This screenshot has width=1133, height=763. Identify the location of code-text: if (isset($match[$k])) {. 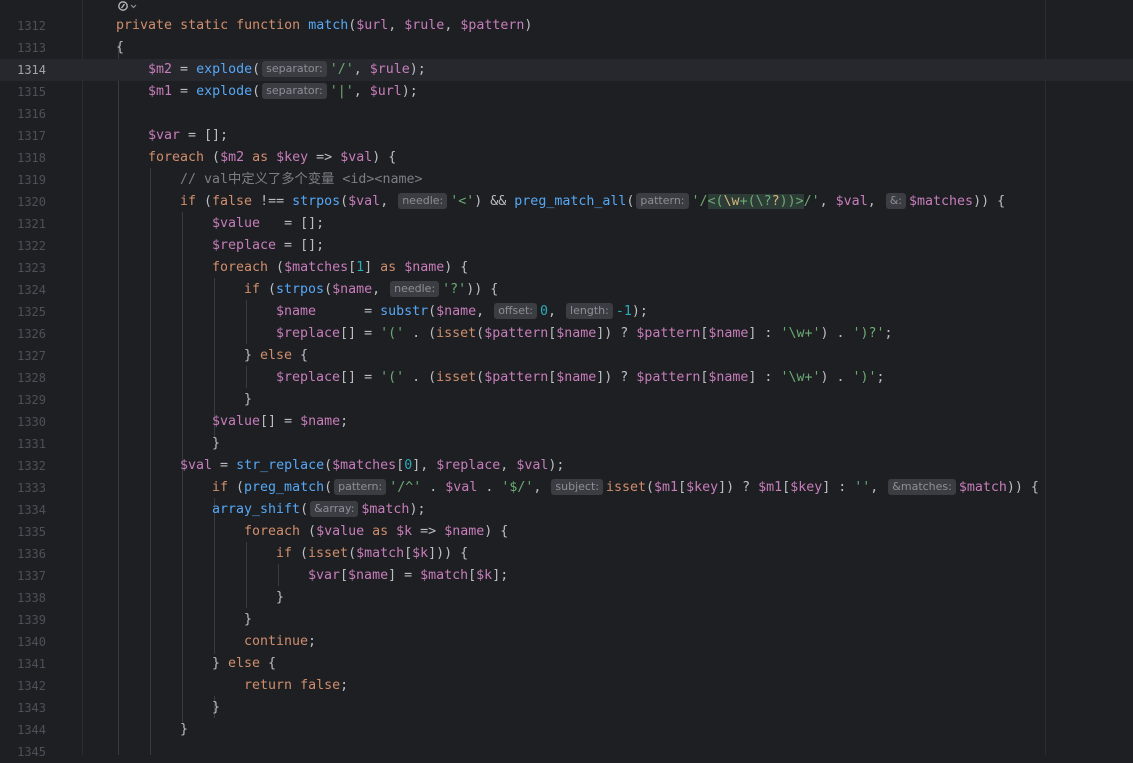
(372, 554).